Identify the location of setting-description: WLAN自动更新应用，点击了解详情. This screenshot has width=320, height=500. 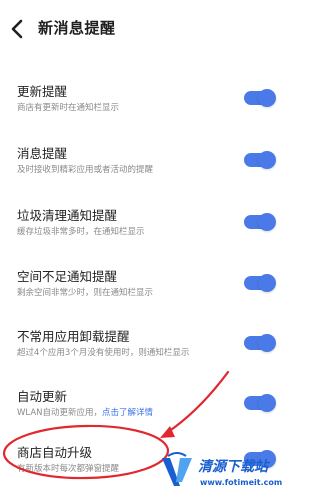
(85, 412).